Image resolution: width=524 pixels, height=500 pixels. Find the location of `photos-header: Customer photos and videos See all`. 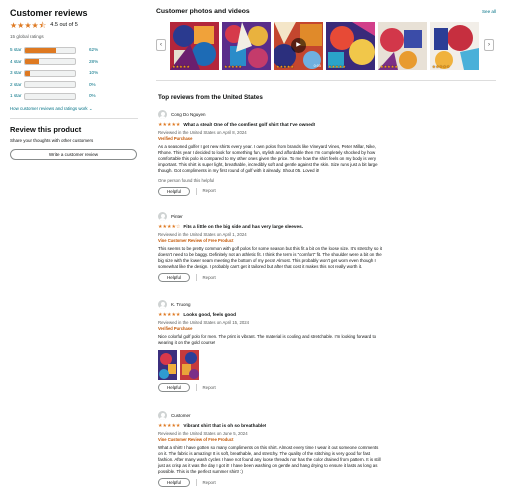

photos-header: Customer photos and videos See all is located at coordinates (326, 12).